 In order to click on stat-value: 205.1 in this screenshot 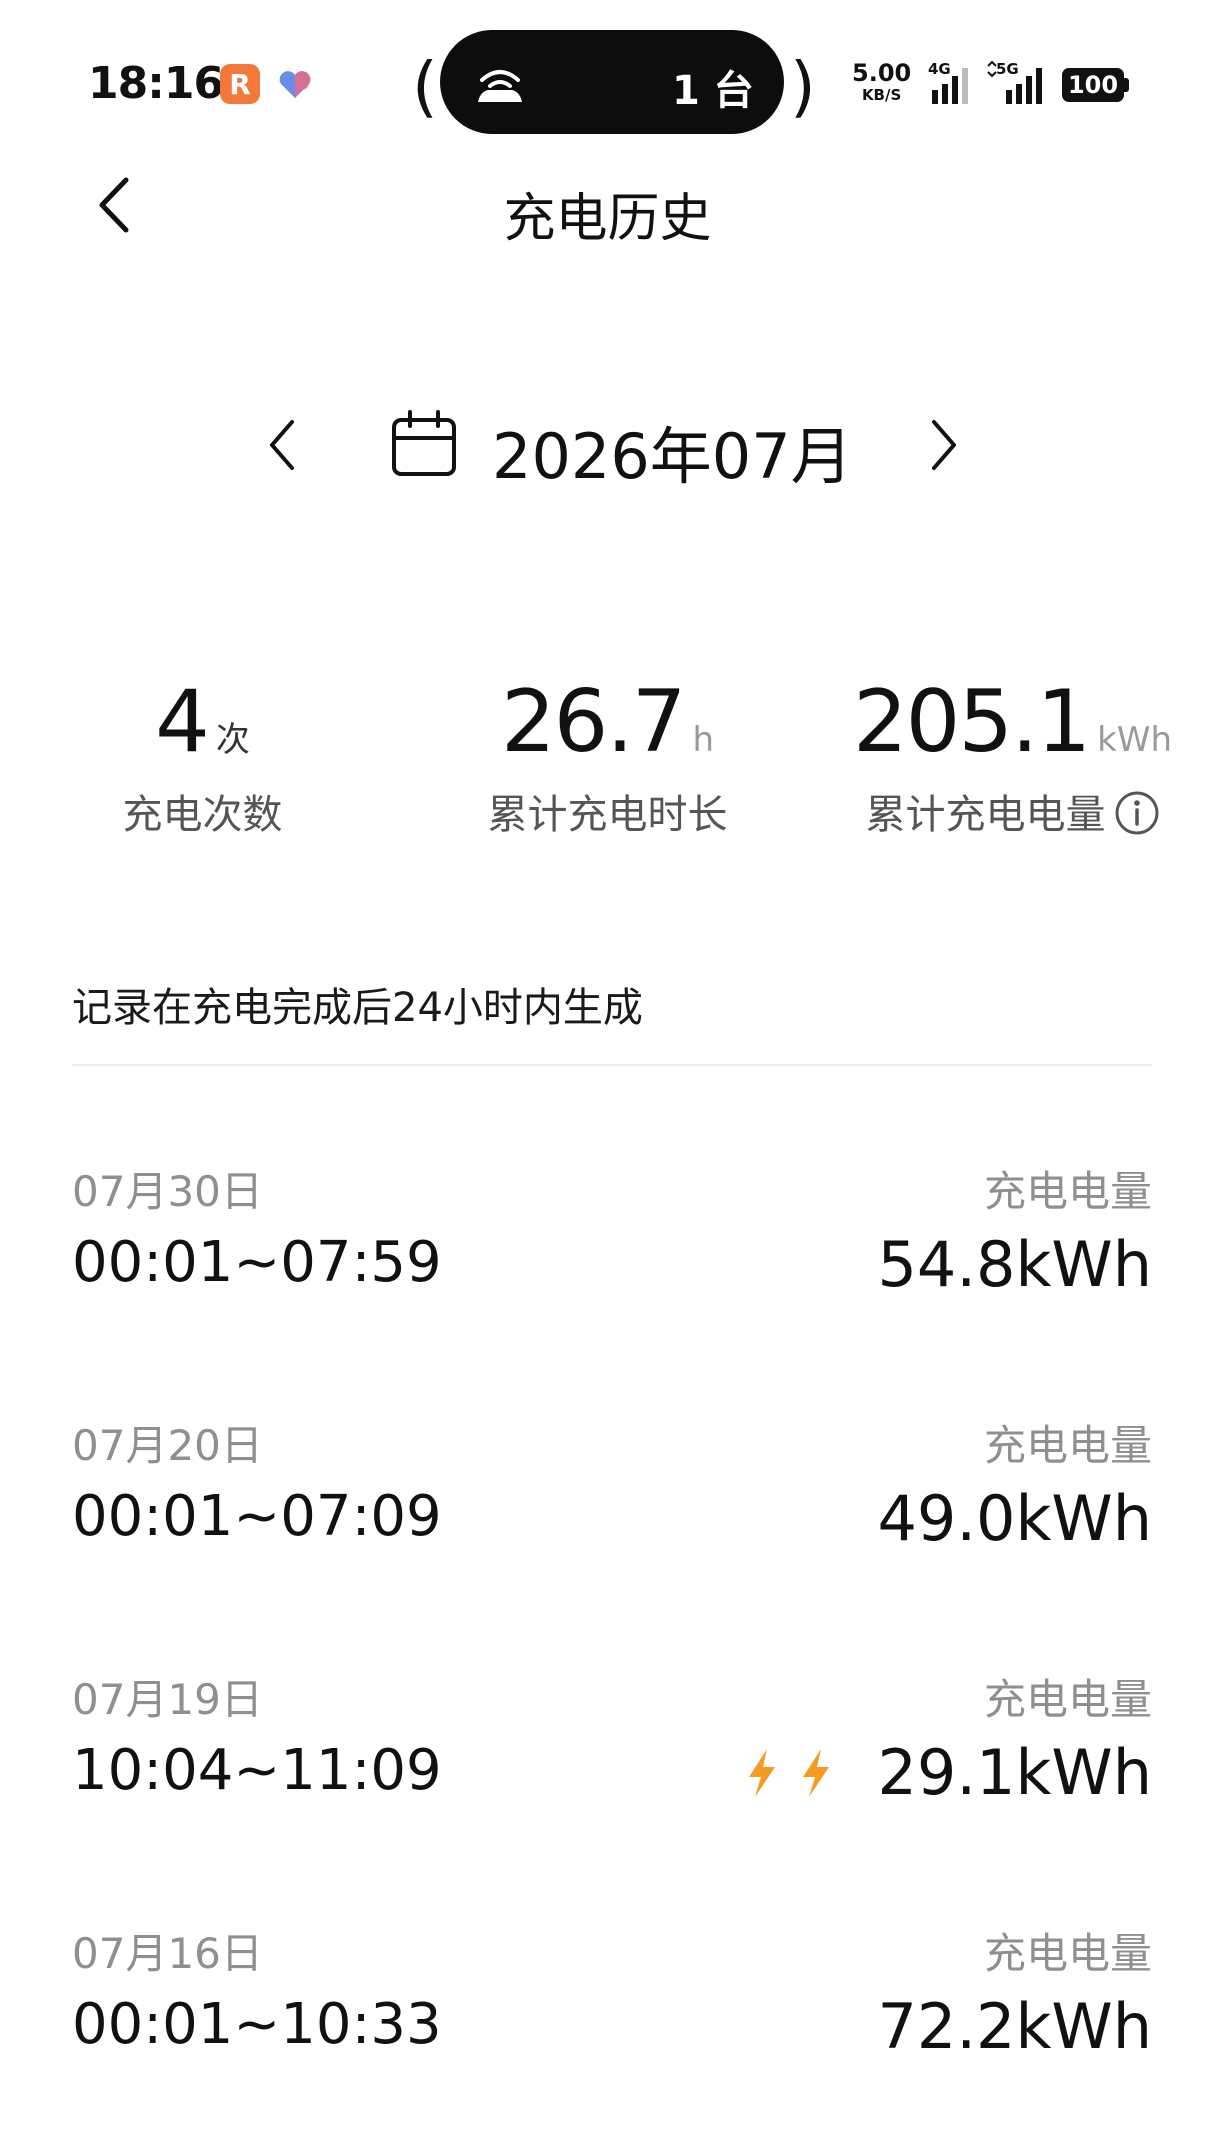, I will do `click(971, 722)`.